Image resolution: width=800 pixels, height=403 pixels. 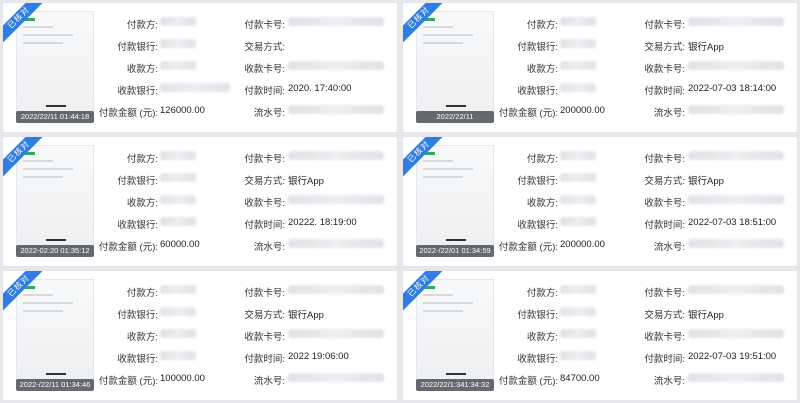 I want to click on amount-value: 84700.00, so click(x=580, y=378).